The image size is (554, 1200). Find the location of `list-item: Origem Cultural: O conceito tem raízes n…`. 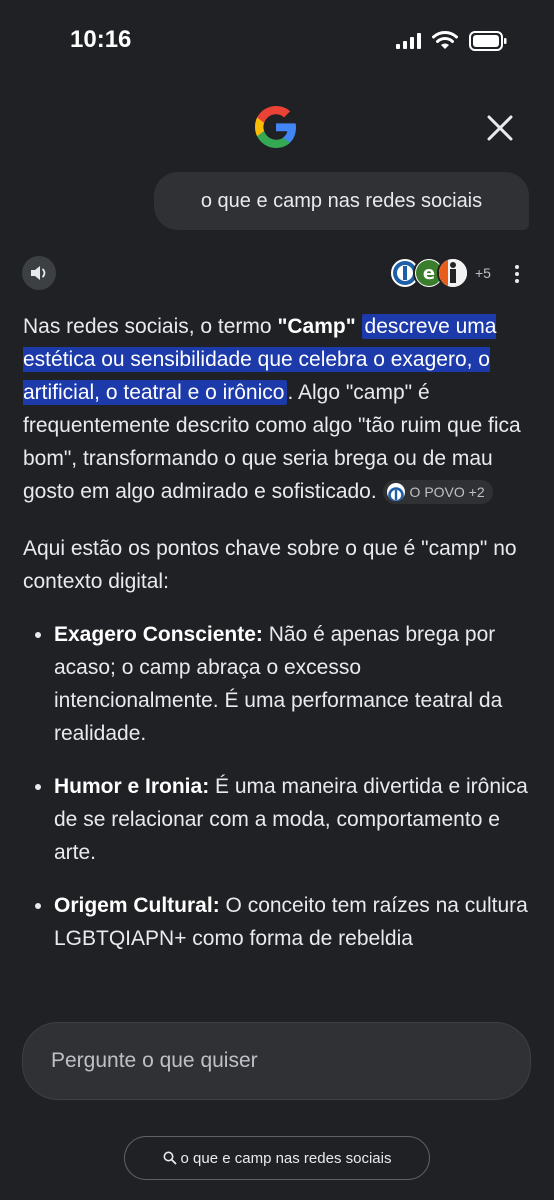

list-item: Origem Cultural: O conceito tem raízes n… is located at coordinates (292, 922).